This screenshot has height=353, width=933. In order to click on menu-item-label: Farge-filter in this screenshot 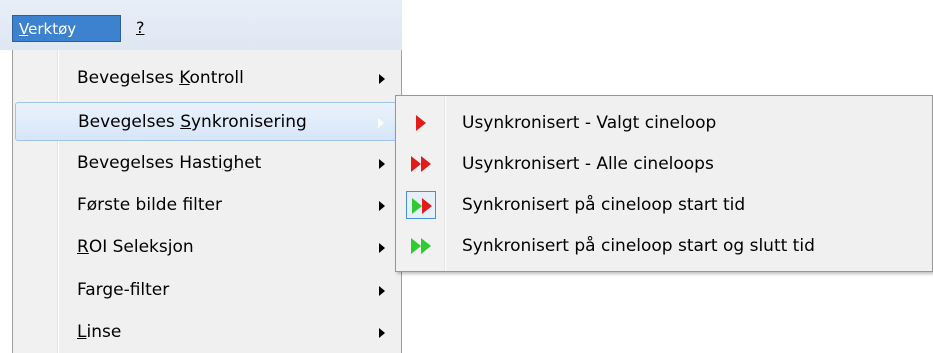, I will do `click(123, 290)`.